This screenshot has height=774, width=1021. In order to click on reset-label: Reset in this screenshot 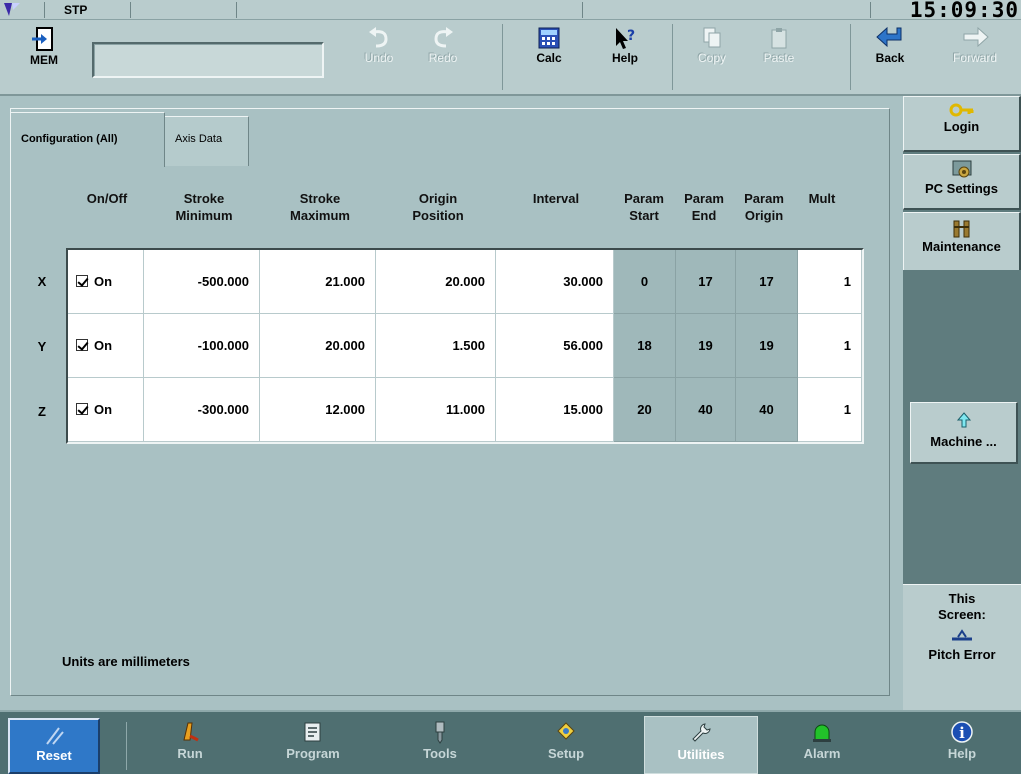, I will do `click(54, 755)`.